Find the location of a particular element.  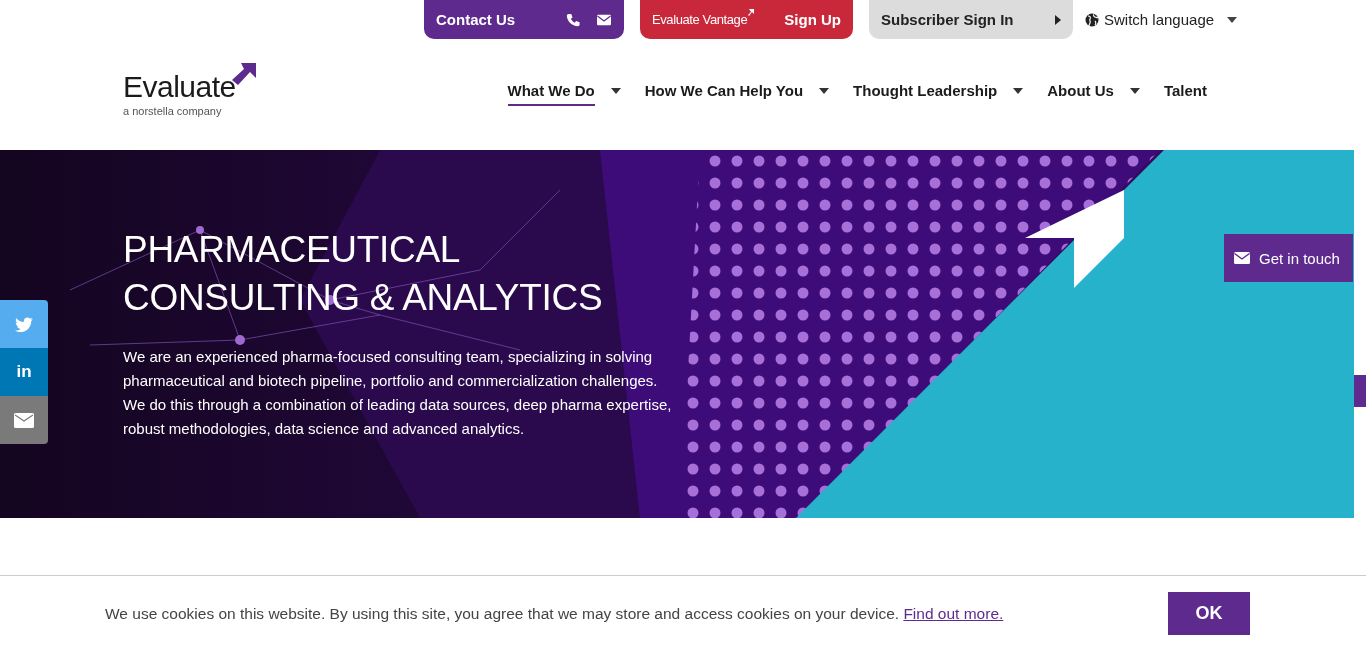

nav-item: Thought Leadership is located at coordinates (938, 91).